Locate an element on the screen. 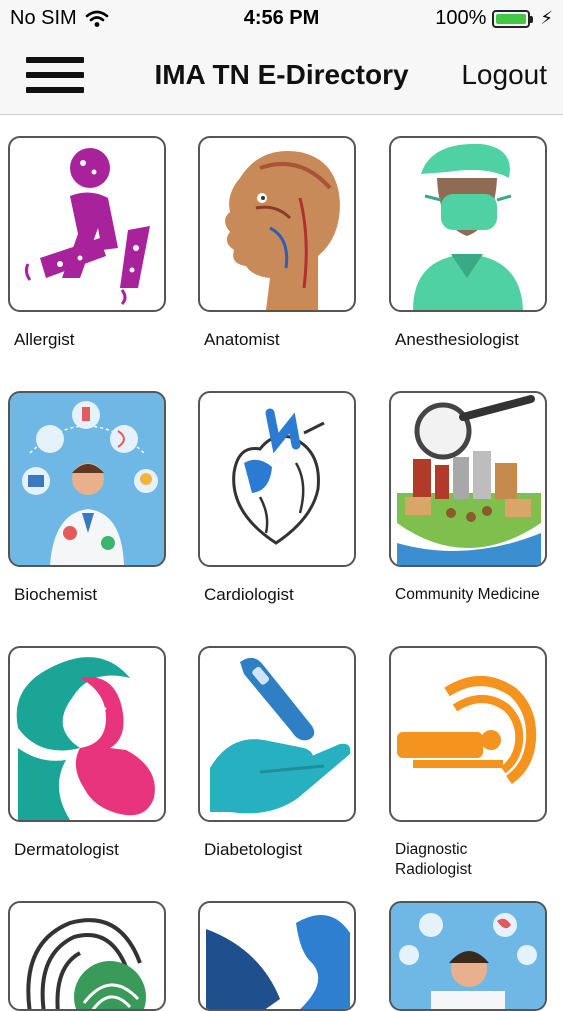 The image size is (563, 1011). logout-button: Logout is located at coordinates (504, 75).